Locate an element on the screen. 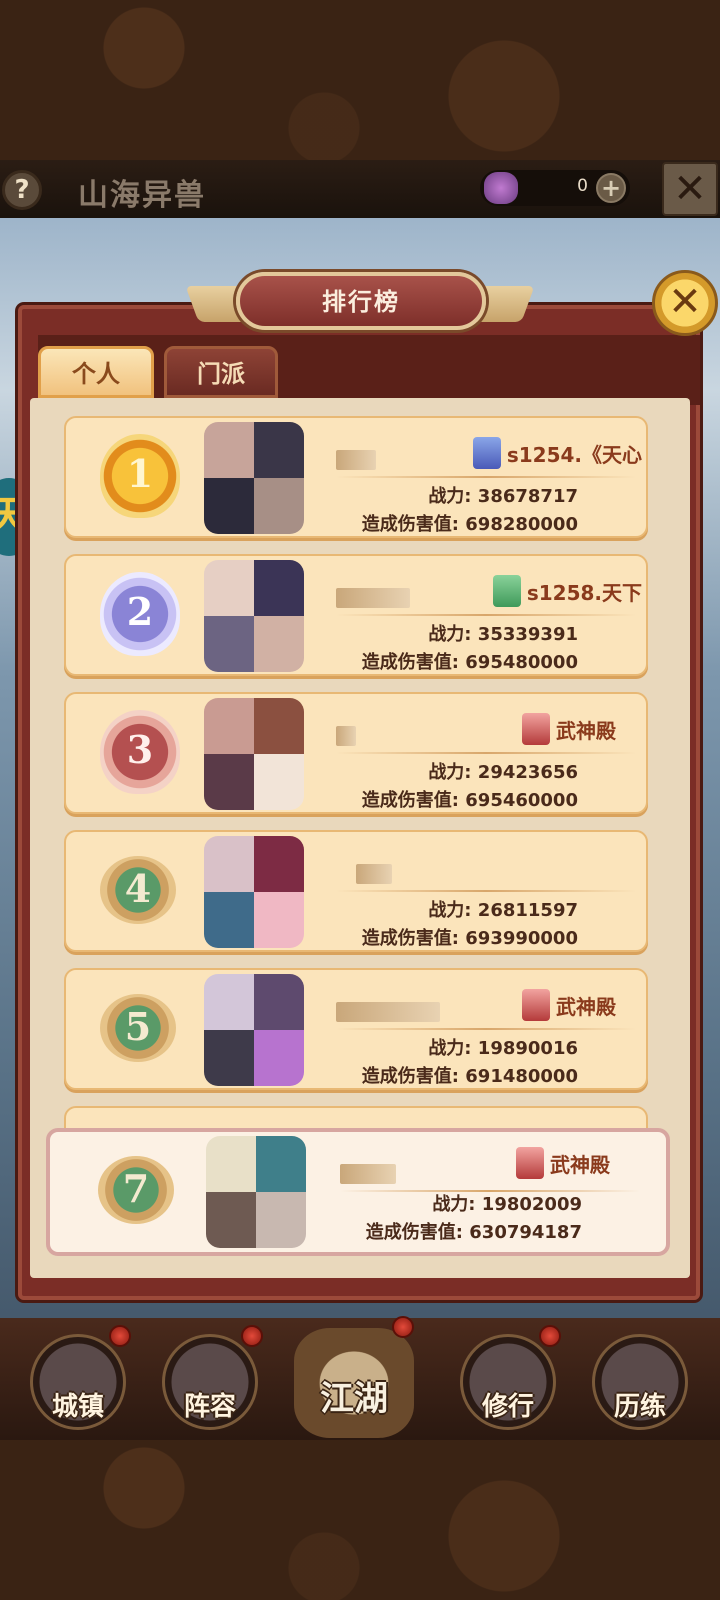 Image resolution: width=720 pixels, height=1600 pixels. sect-name: s1254.《天心 is located at coordinates (574, 454).